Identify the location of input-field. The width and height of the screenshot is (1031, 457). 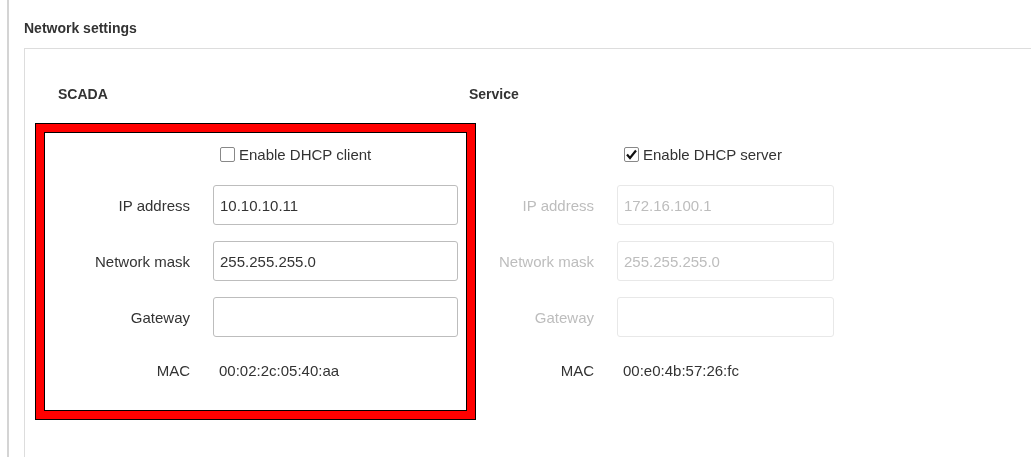
(335, 317).